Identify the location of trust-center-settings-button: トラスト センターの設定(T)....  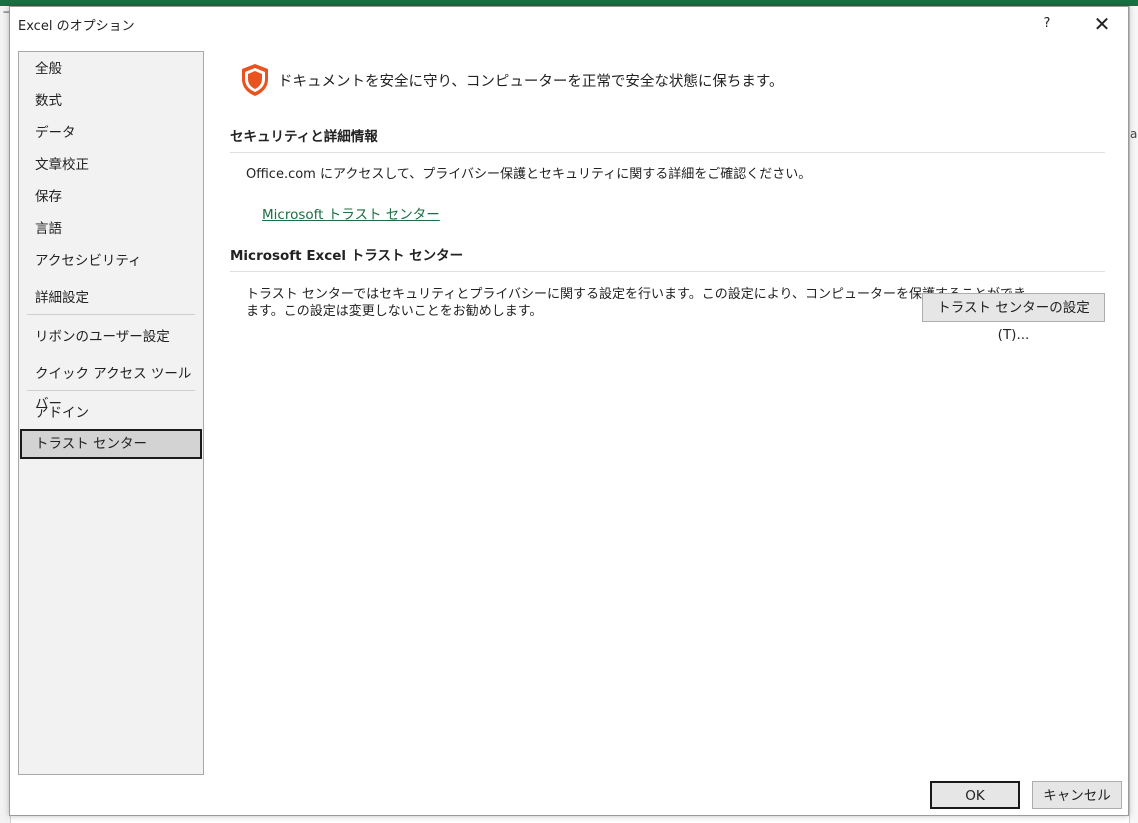
(1013, 318).